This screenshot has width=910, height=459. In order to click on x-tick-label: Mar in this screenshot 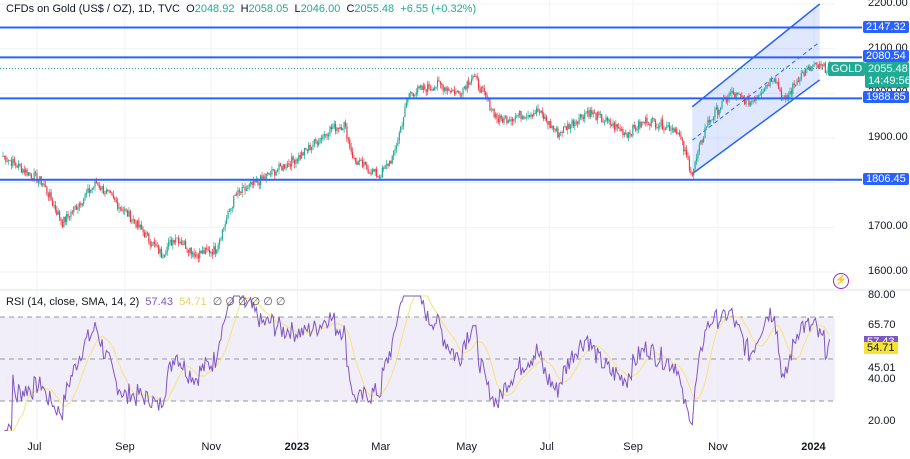, I will do `click(381, 447)`.